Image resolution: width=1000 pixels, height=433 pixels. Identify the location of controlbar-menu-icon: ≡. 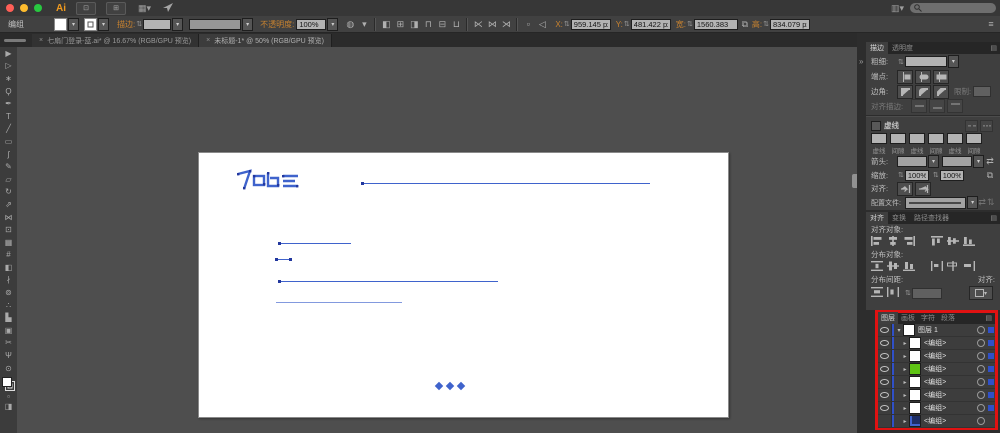
(991, 24).